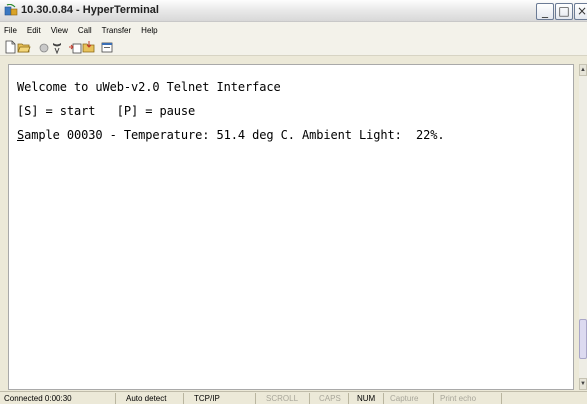 This screenshot has width=587, height=404. I want to click on open-icon, so click(24, 47).